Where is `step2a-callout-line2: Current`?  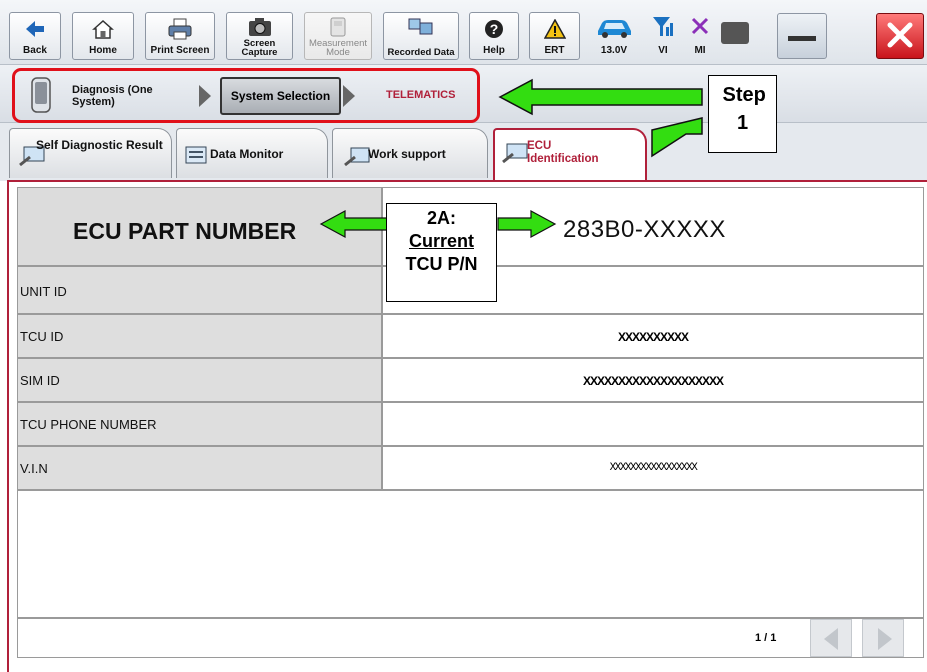 step2a-callout-line2: Current is located at coordinates (441, 241).